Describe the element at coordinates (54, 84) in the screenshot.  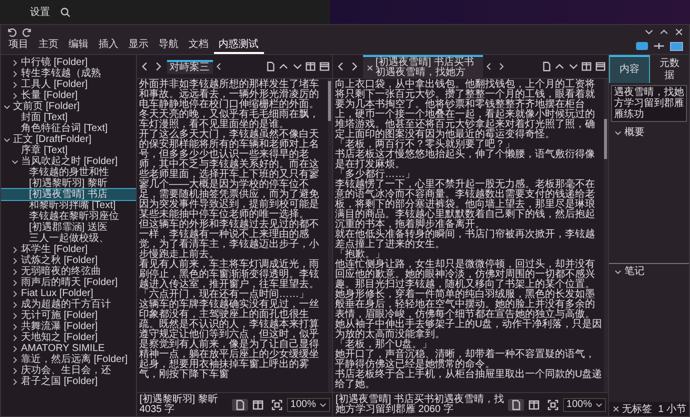
I see `binder-label: 工具人 [Folder]` at that location.